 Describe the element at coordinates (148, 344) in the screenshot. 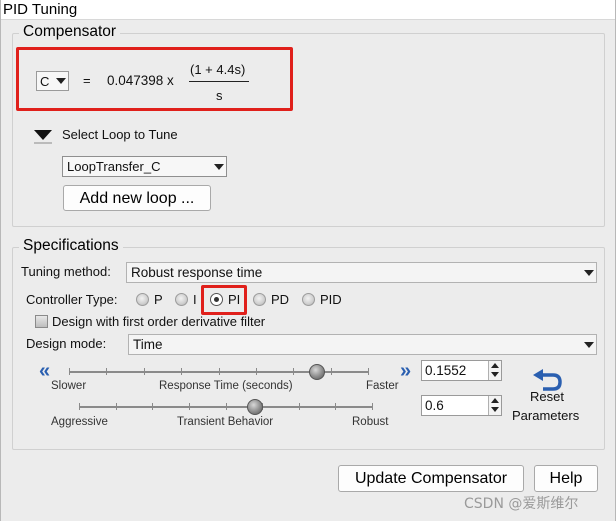

I see `design-mode-value: Time` at that location.